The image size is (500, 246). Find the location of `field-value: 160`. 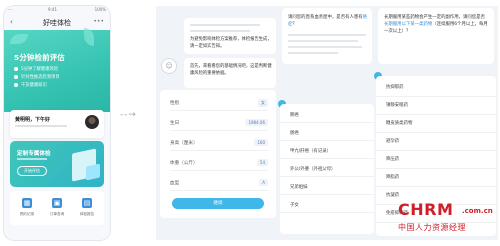

field-value: 160 is located at coordinates (261, 142).